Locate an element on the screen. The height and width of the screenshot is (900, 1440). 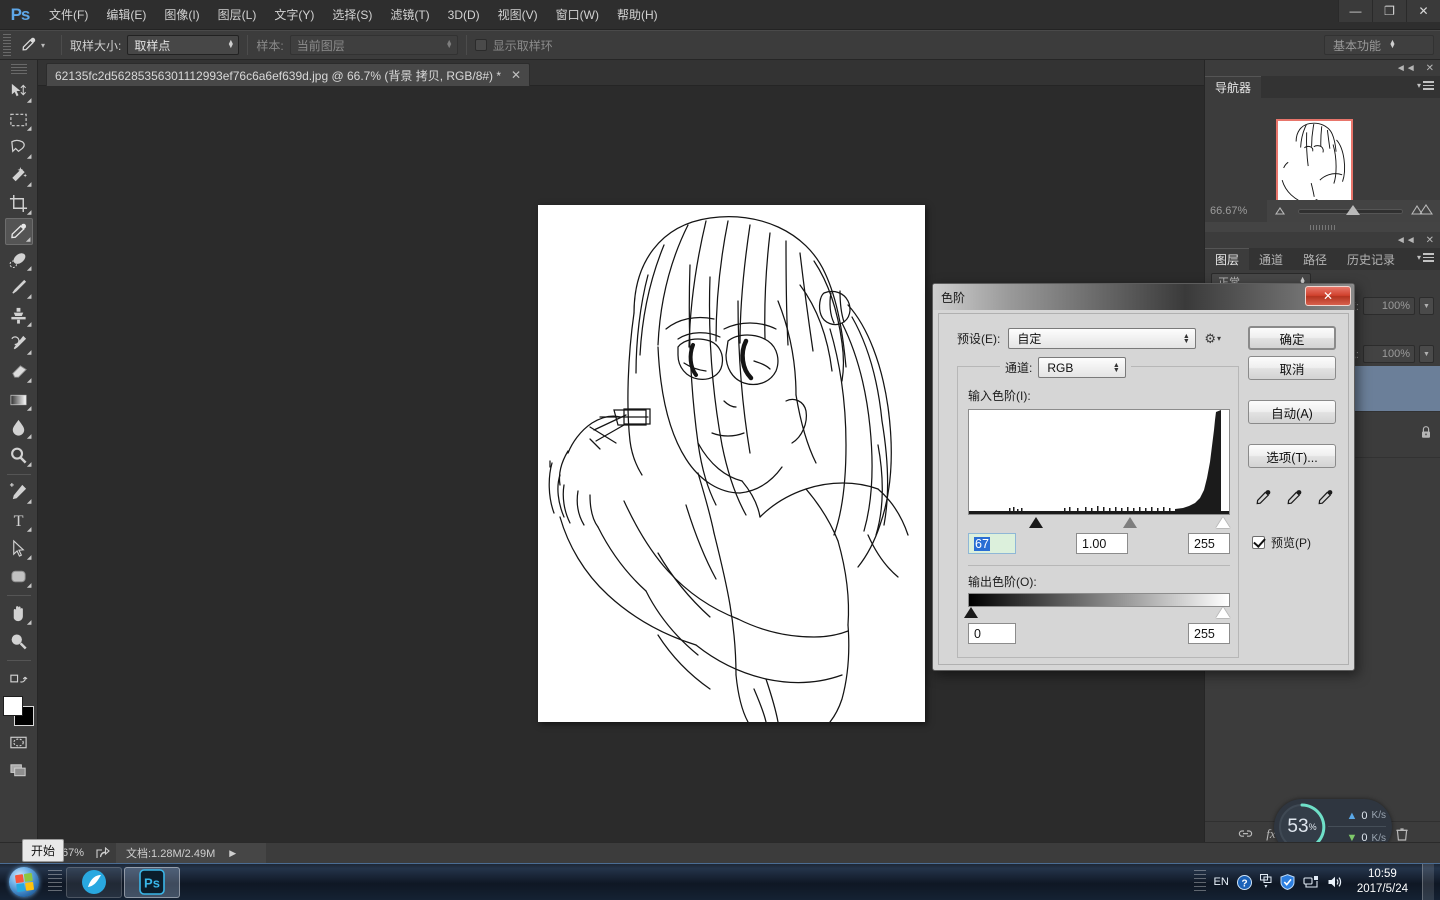
set-black-point-eyedropper-icon is located at coordinates (1263, 500).